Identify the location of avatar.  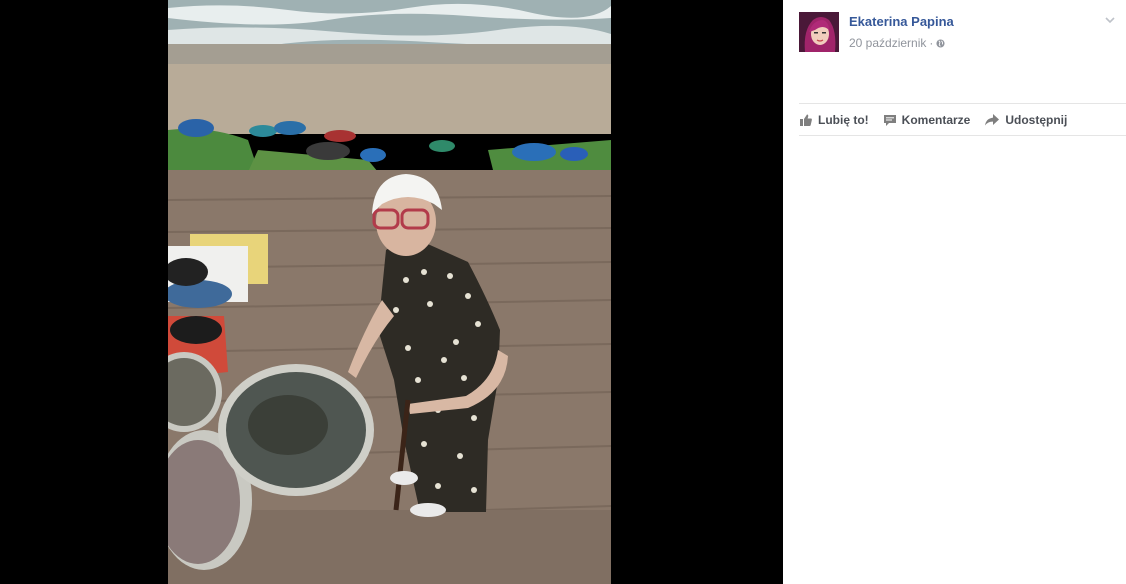
(819, 32).